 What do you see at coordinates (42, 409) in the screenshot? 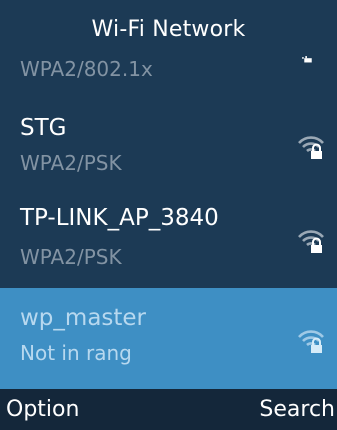
I see `option-softkey: Option` at bounding box center [42, 409].